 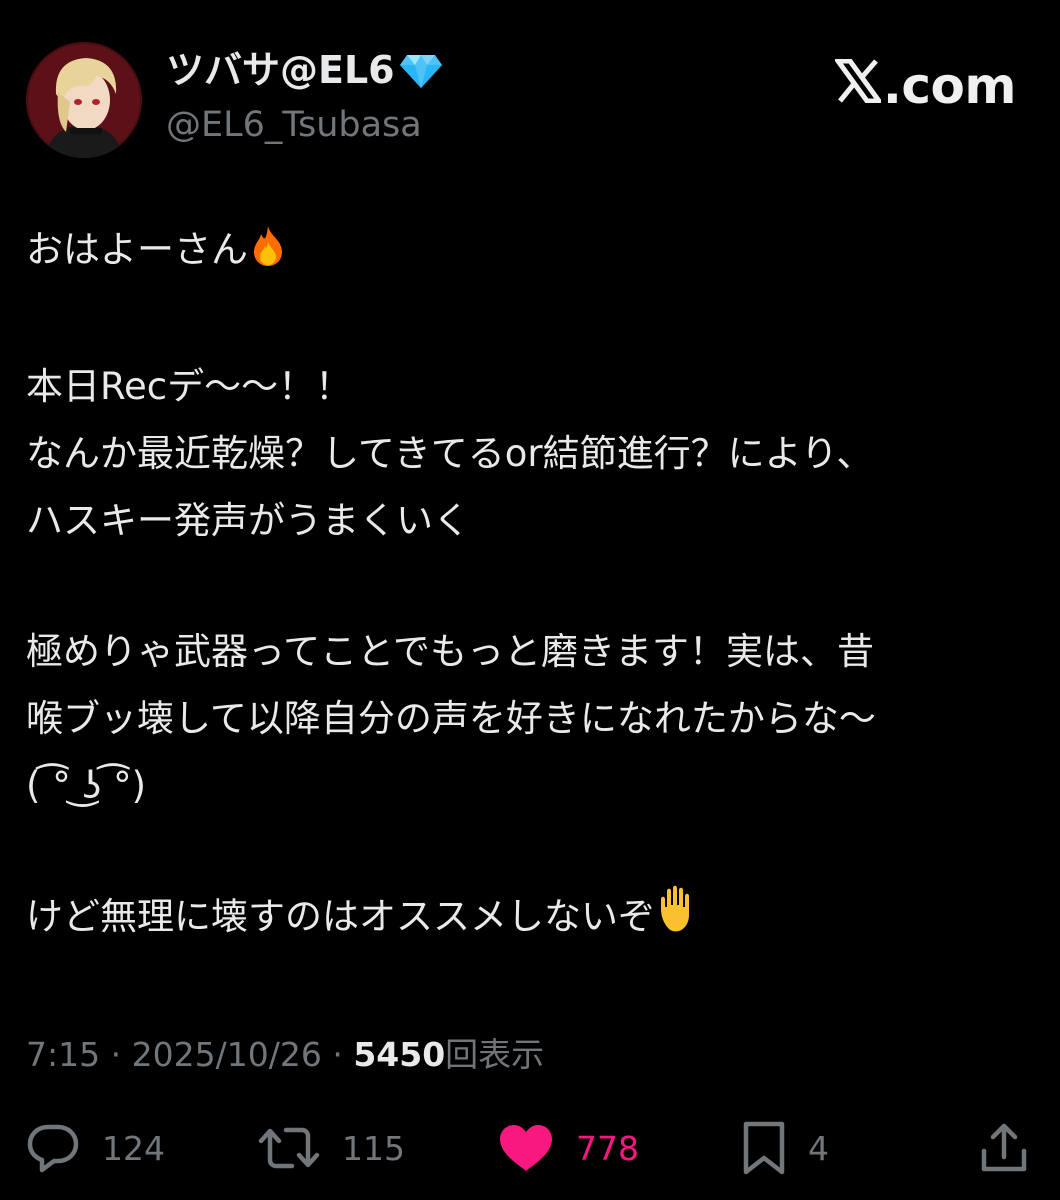 I want to click on share-icon, so click(x=1004, y=1148).